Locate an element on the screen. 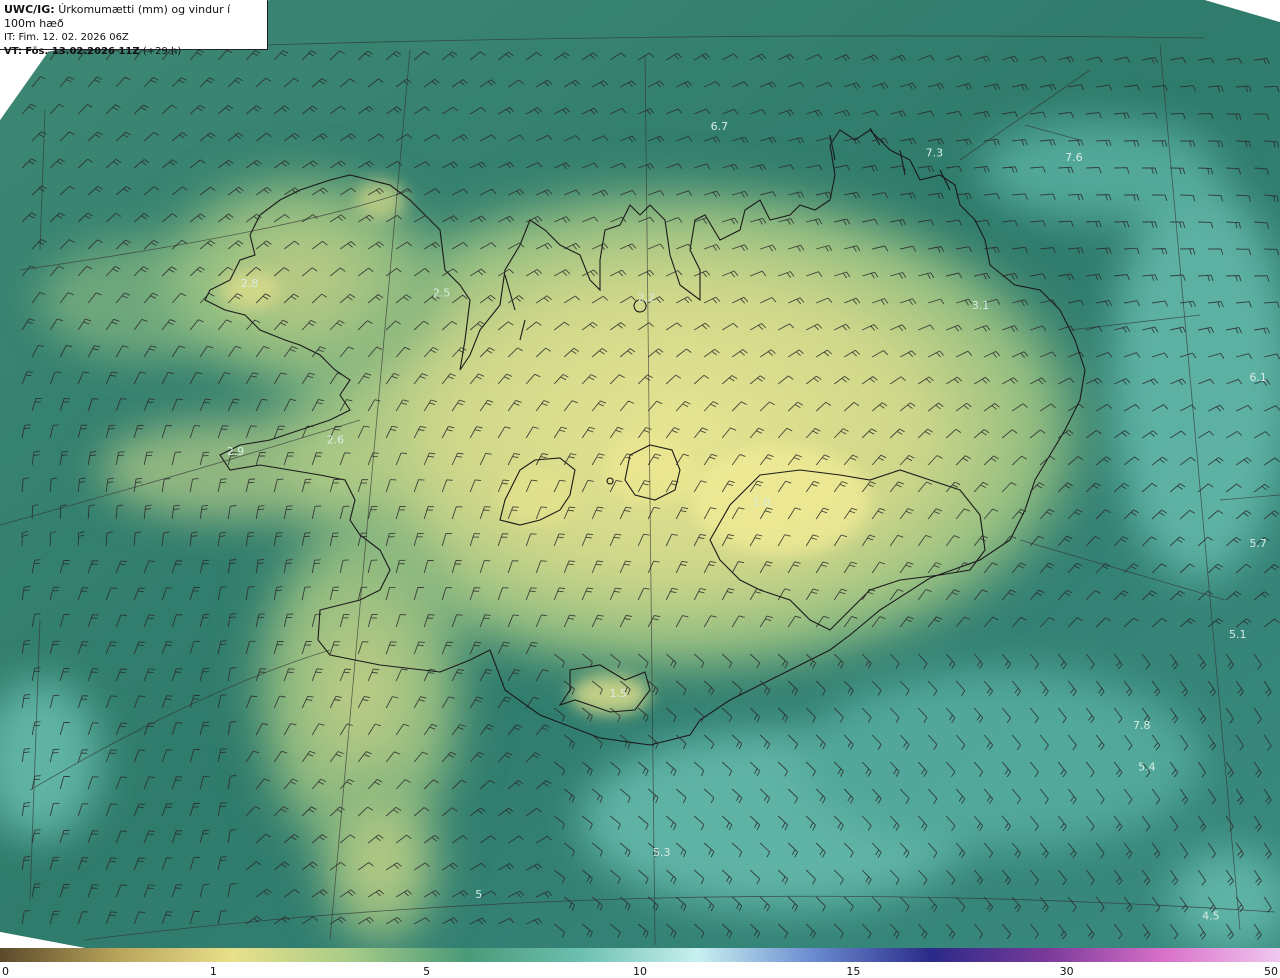 The image size is (1280, 978). colorbar-tick-label: 10 is located at coordinates (640, 971).